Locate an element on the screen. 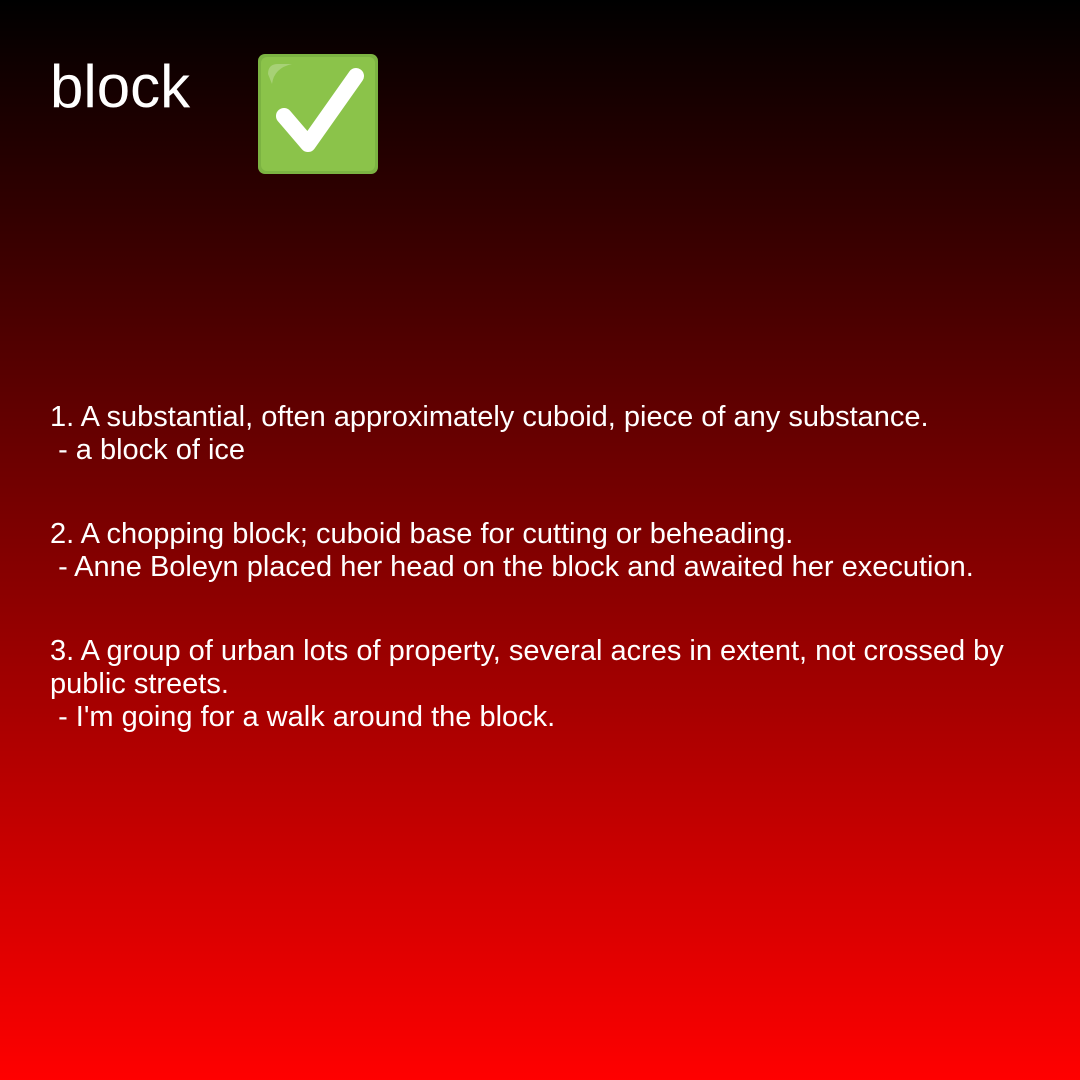 The height and width of the screenshot is (1080, 1080). definition-example: - a block of ice is located at coordinates (148, 450).